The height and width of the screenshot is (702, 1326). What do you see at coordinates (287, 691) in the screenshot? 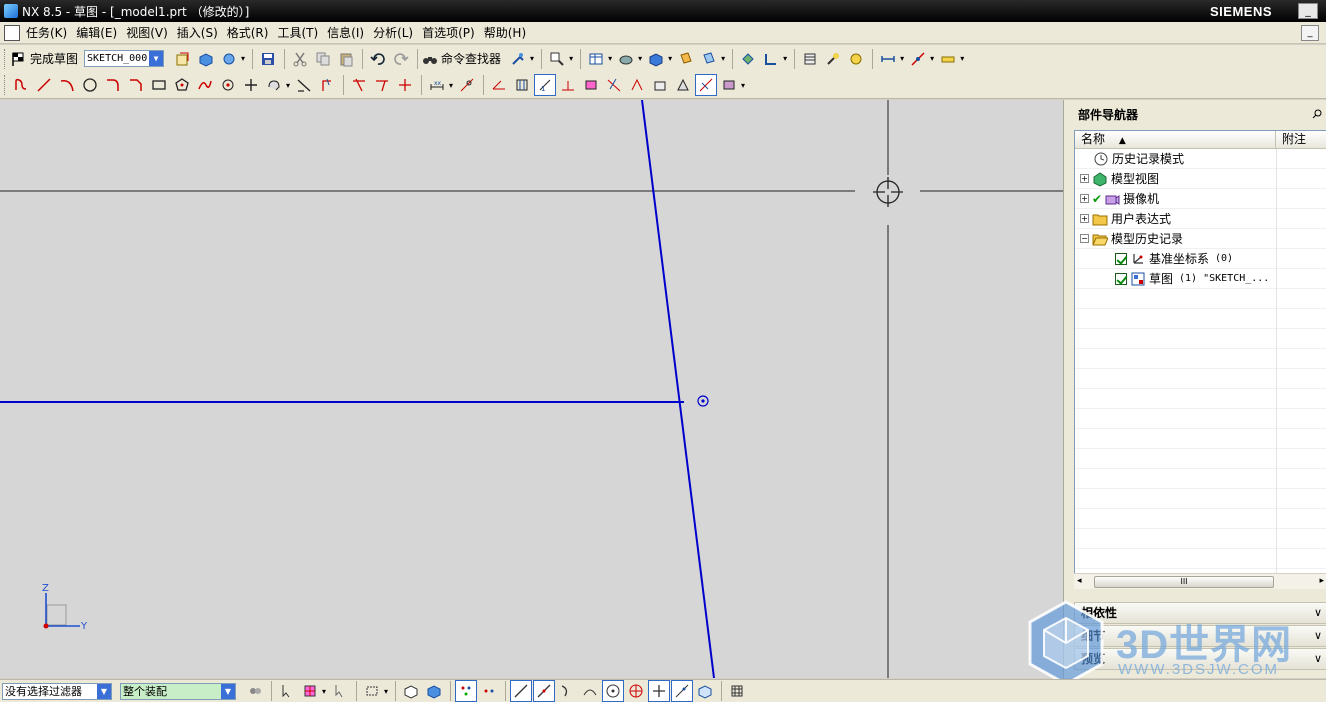
I see `select-tool-icon` at bounding box center [287, 691].